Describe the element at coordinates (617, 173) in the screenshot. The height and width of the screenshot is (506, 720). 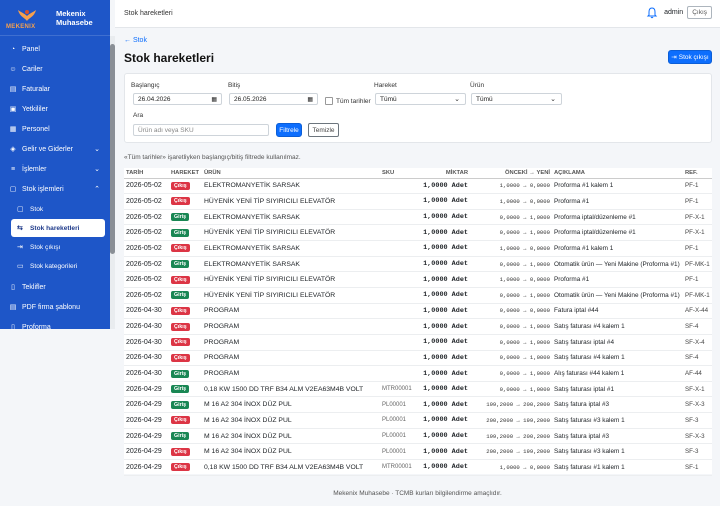
I see `col-description: AÇIKLAMA` at that location.